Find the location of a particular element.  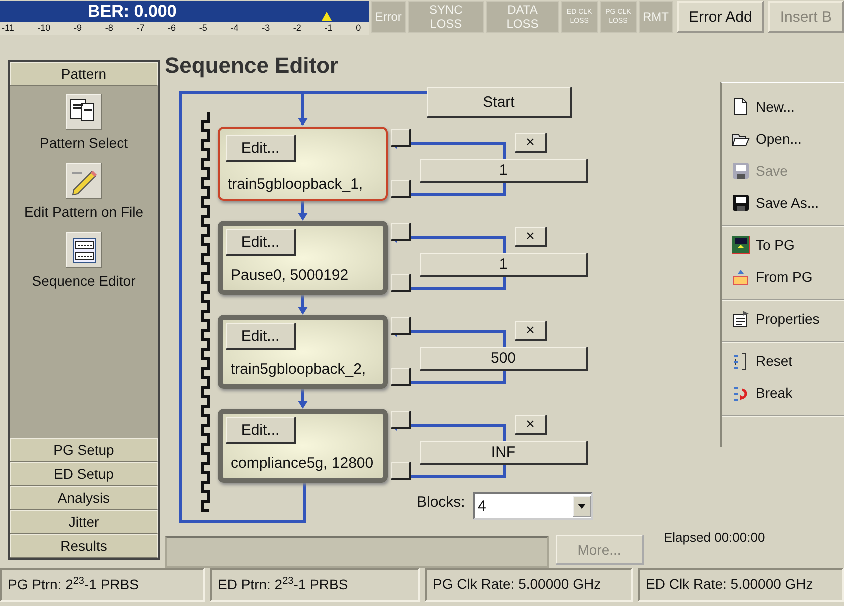

elapsed-time: Elapsed 00:00:00 is located at coordinates (715, 537).